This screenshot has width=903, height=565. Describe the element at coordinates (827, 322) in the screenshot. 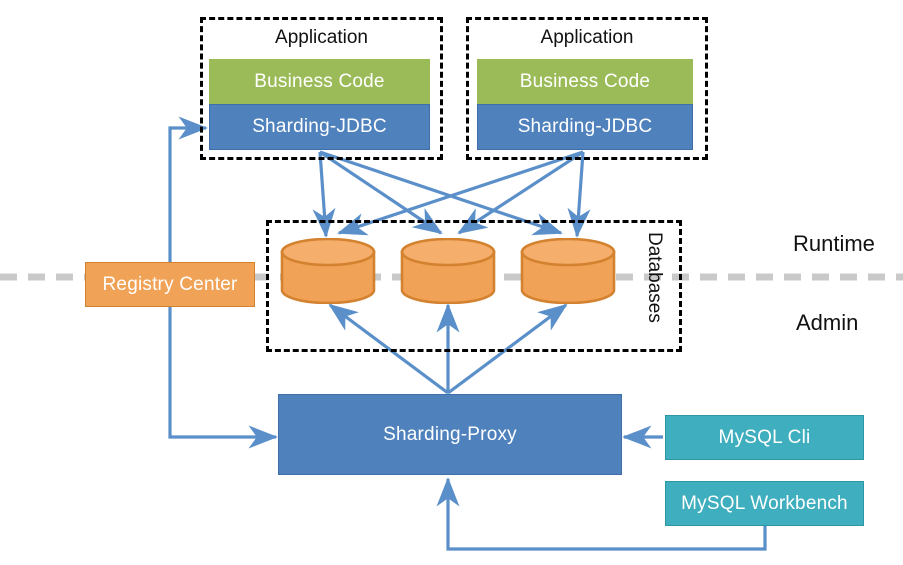

I see `admin-layer-label: Admin` at that location.